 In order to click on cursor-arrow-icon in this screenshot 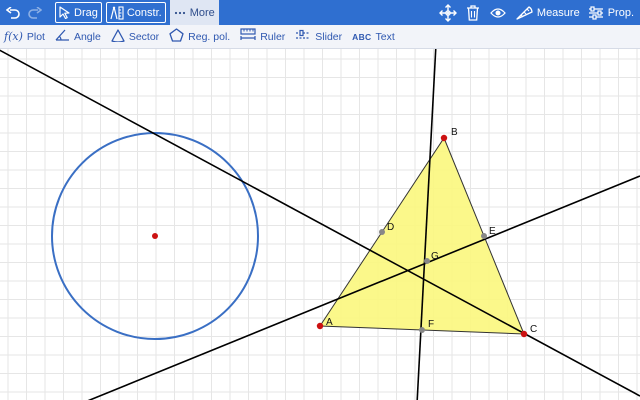, I will do `click(65, 12)`.